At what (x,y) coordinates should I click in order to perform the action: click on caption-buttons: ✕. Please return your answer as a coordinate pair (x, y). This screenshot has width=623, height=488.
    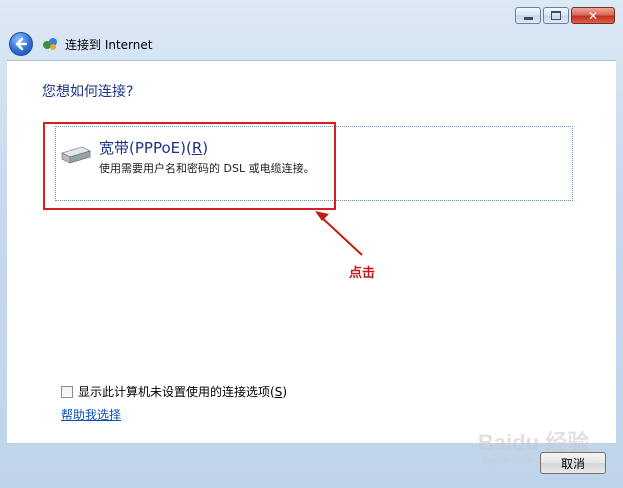
    Looking at the image, I should click on (565, 15).